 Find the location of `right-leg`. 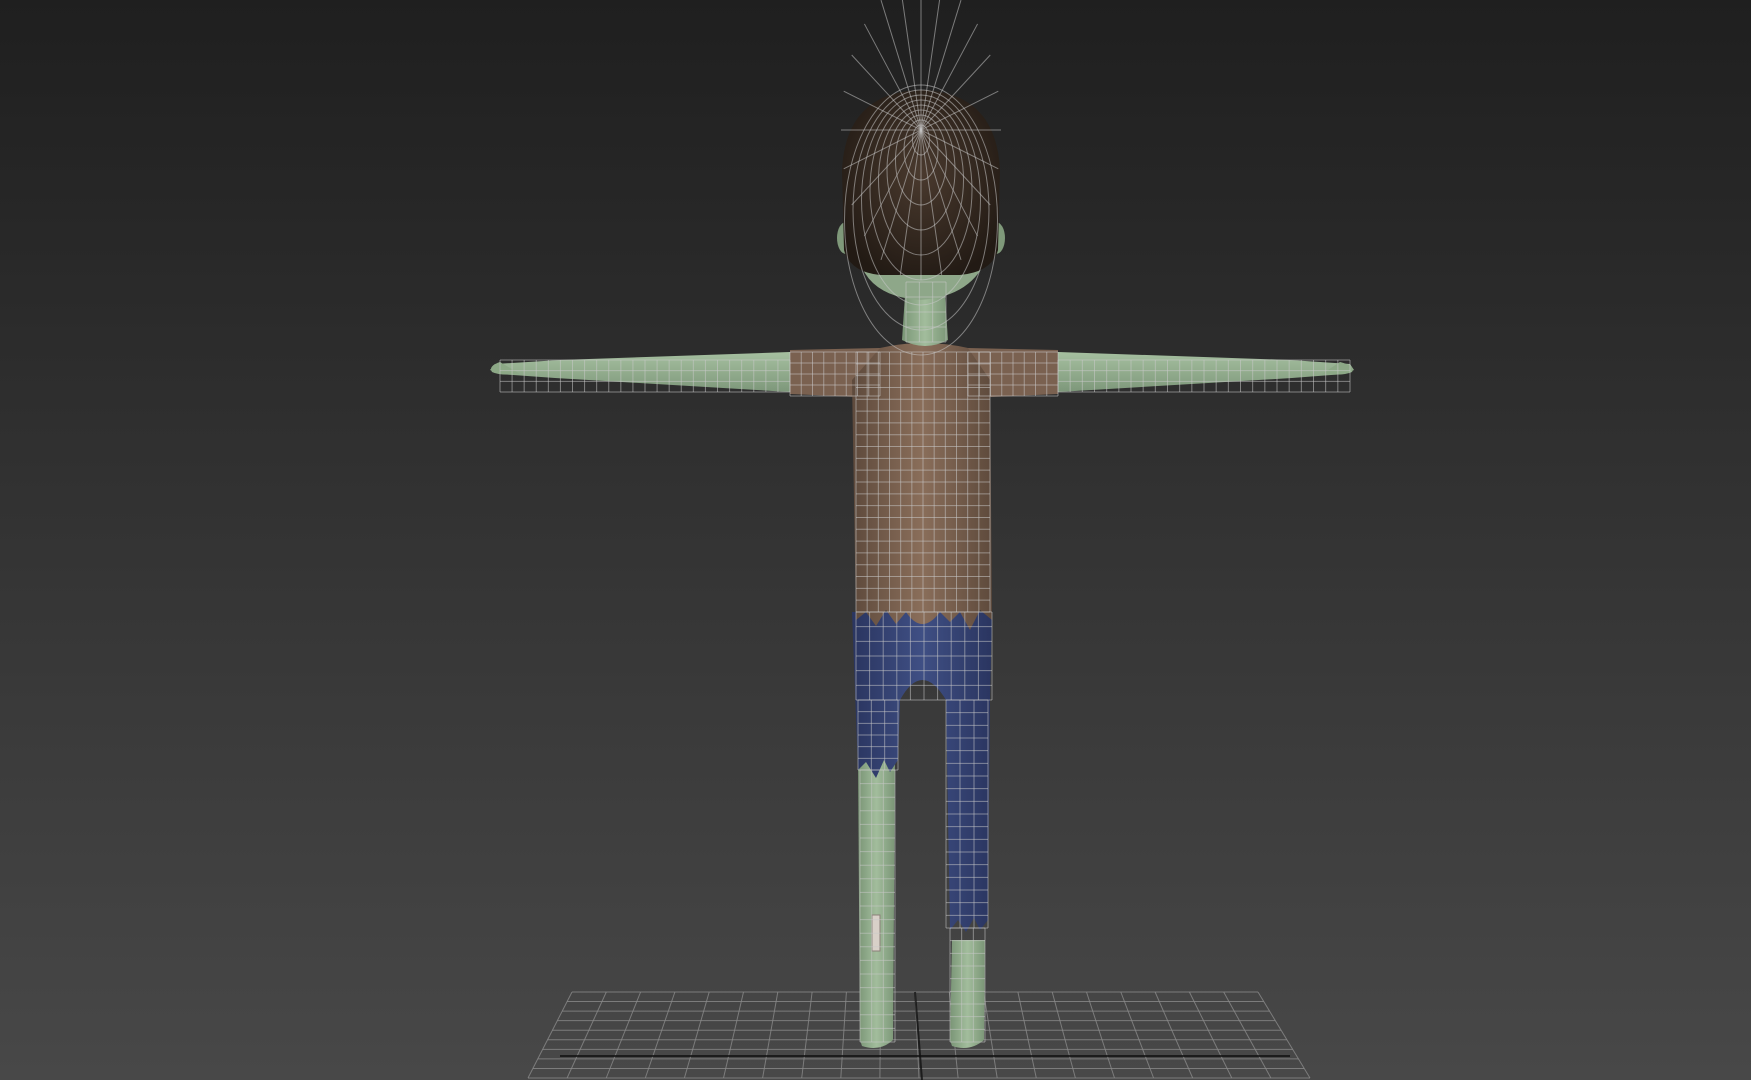

right-leg is located at coordinates (967, 994).